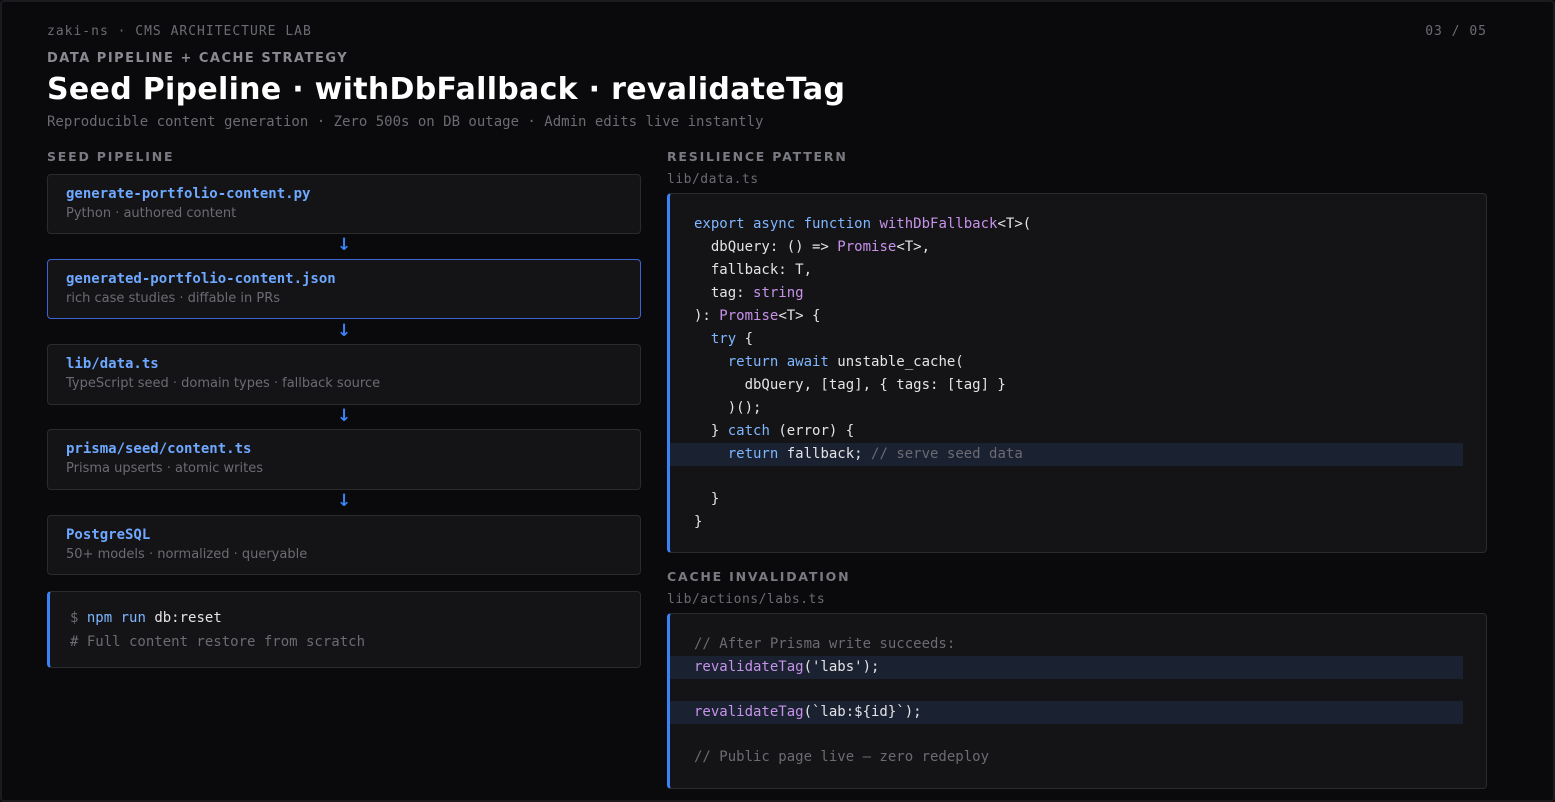 The height and width of the screenshot is (802, 1555). Describe the element at coordinates (112, 364) in the screenshot. I see `stage-name: lib/data.ts` at that location.